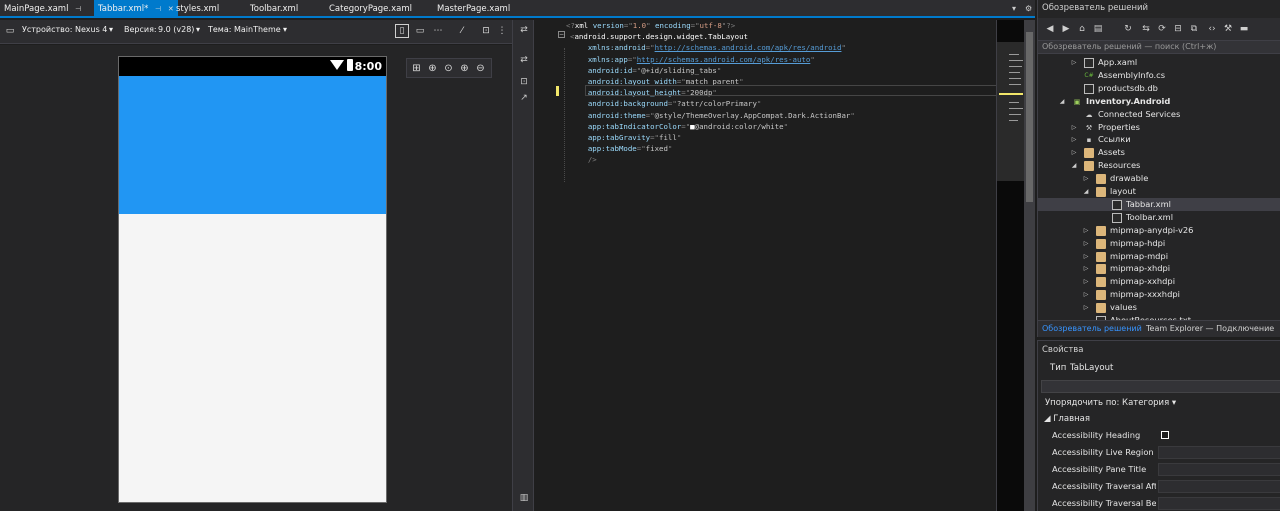 Image resolution: width=1280 pixels, height=511 pixels. I want to click on property-row: Accessibility Traversal After, so click(1159, 486).